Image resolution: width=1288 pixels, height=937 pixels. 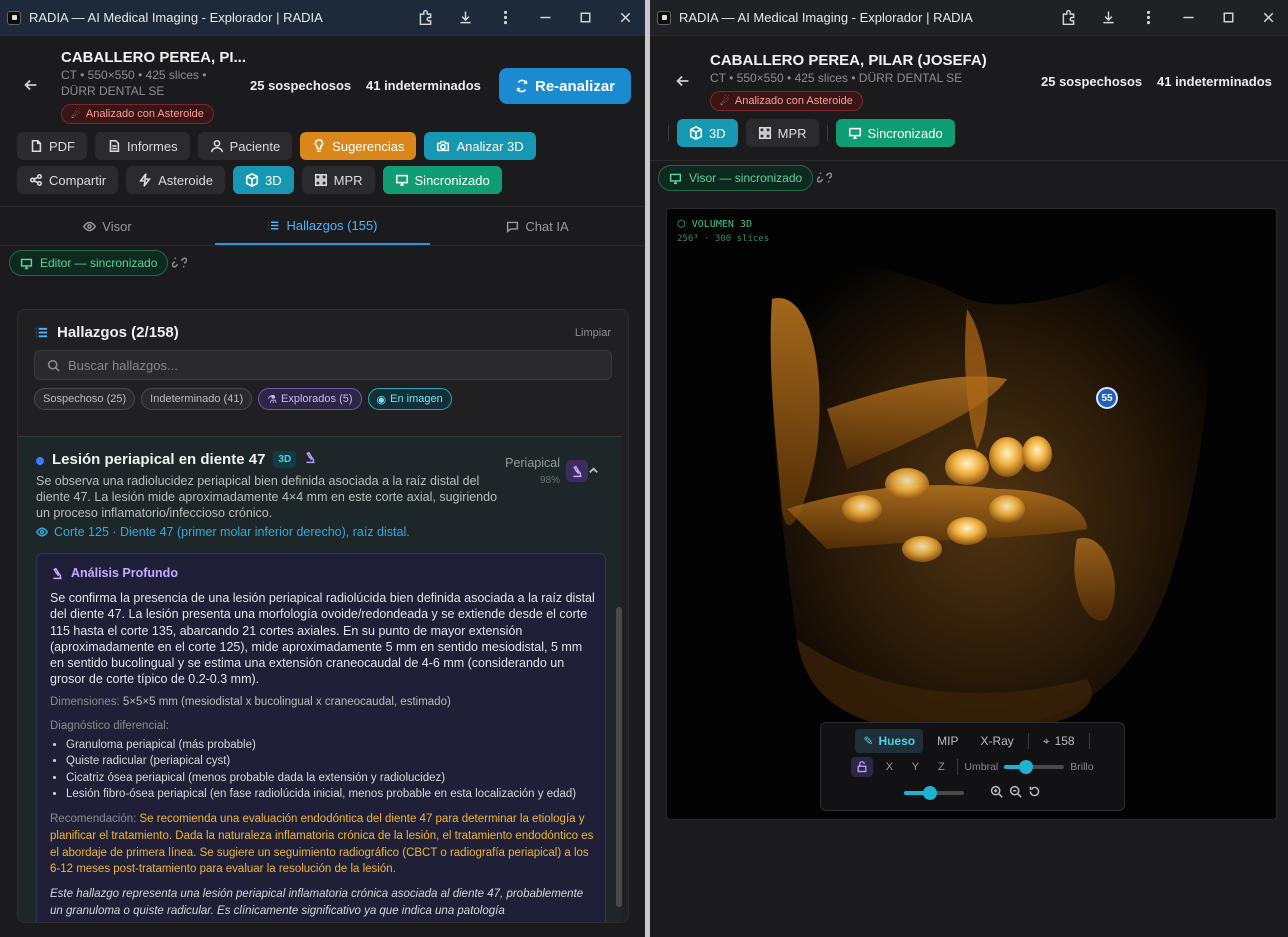 What do you see at coordinates (996, 741) in the screenshot?
I see `mode-xray-button: X-Ray` at bounding box center [996, 741].